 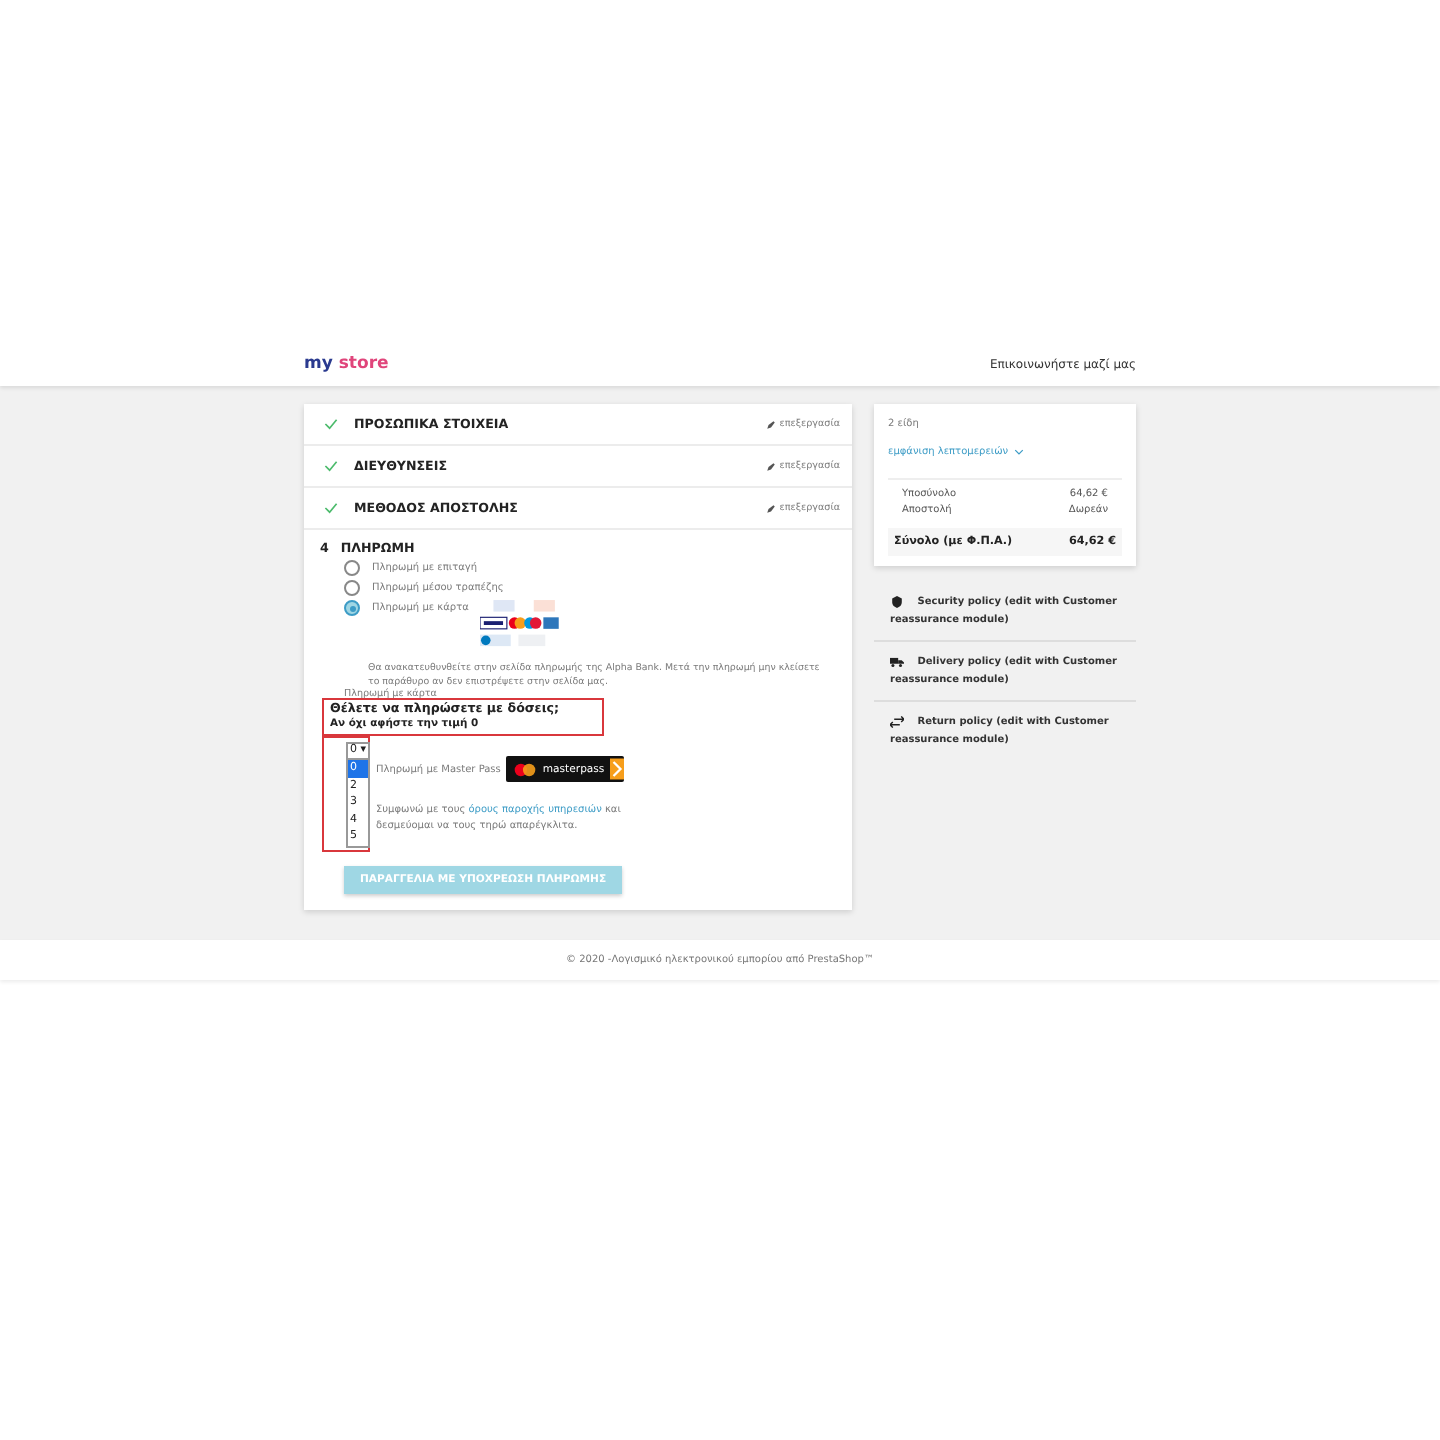 What do you see at coordinates (346, 364) in the screenshot?
I see `store-logo: my store` at bounding box center [346, 364].